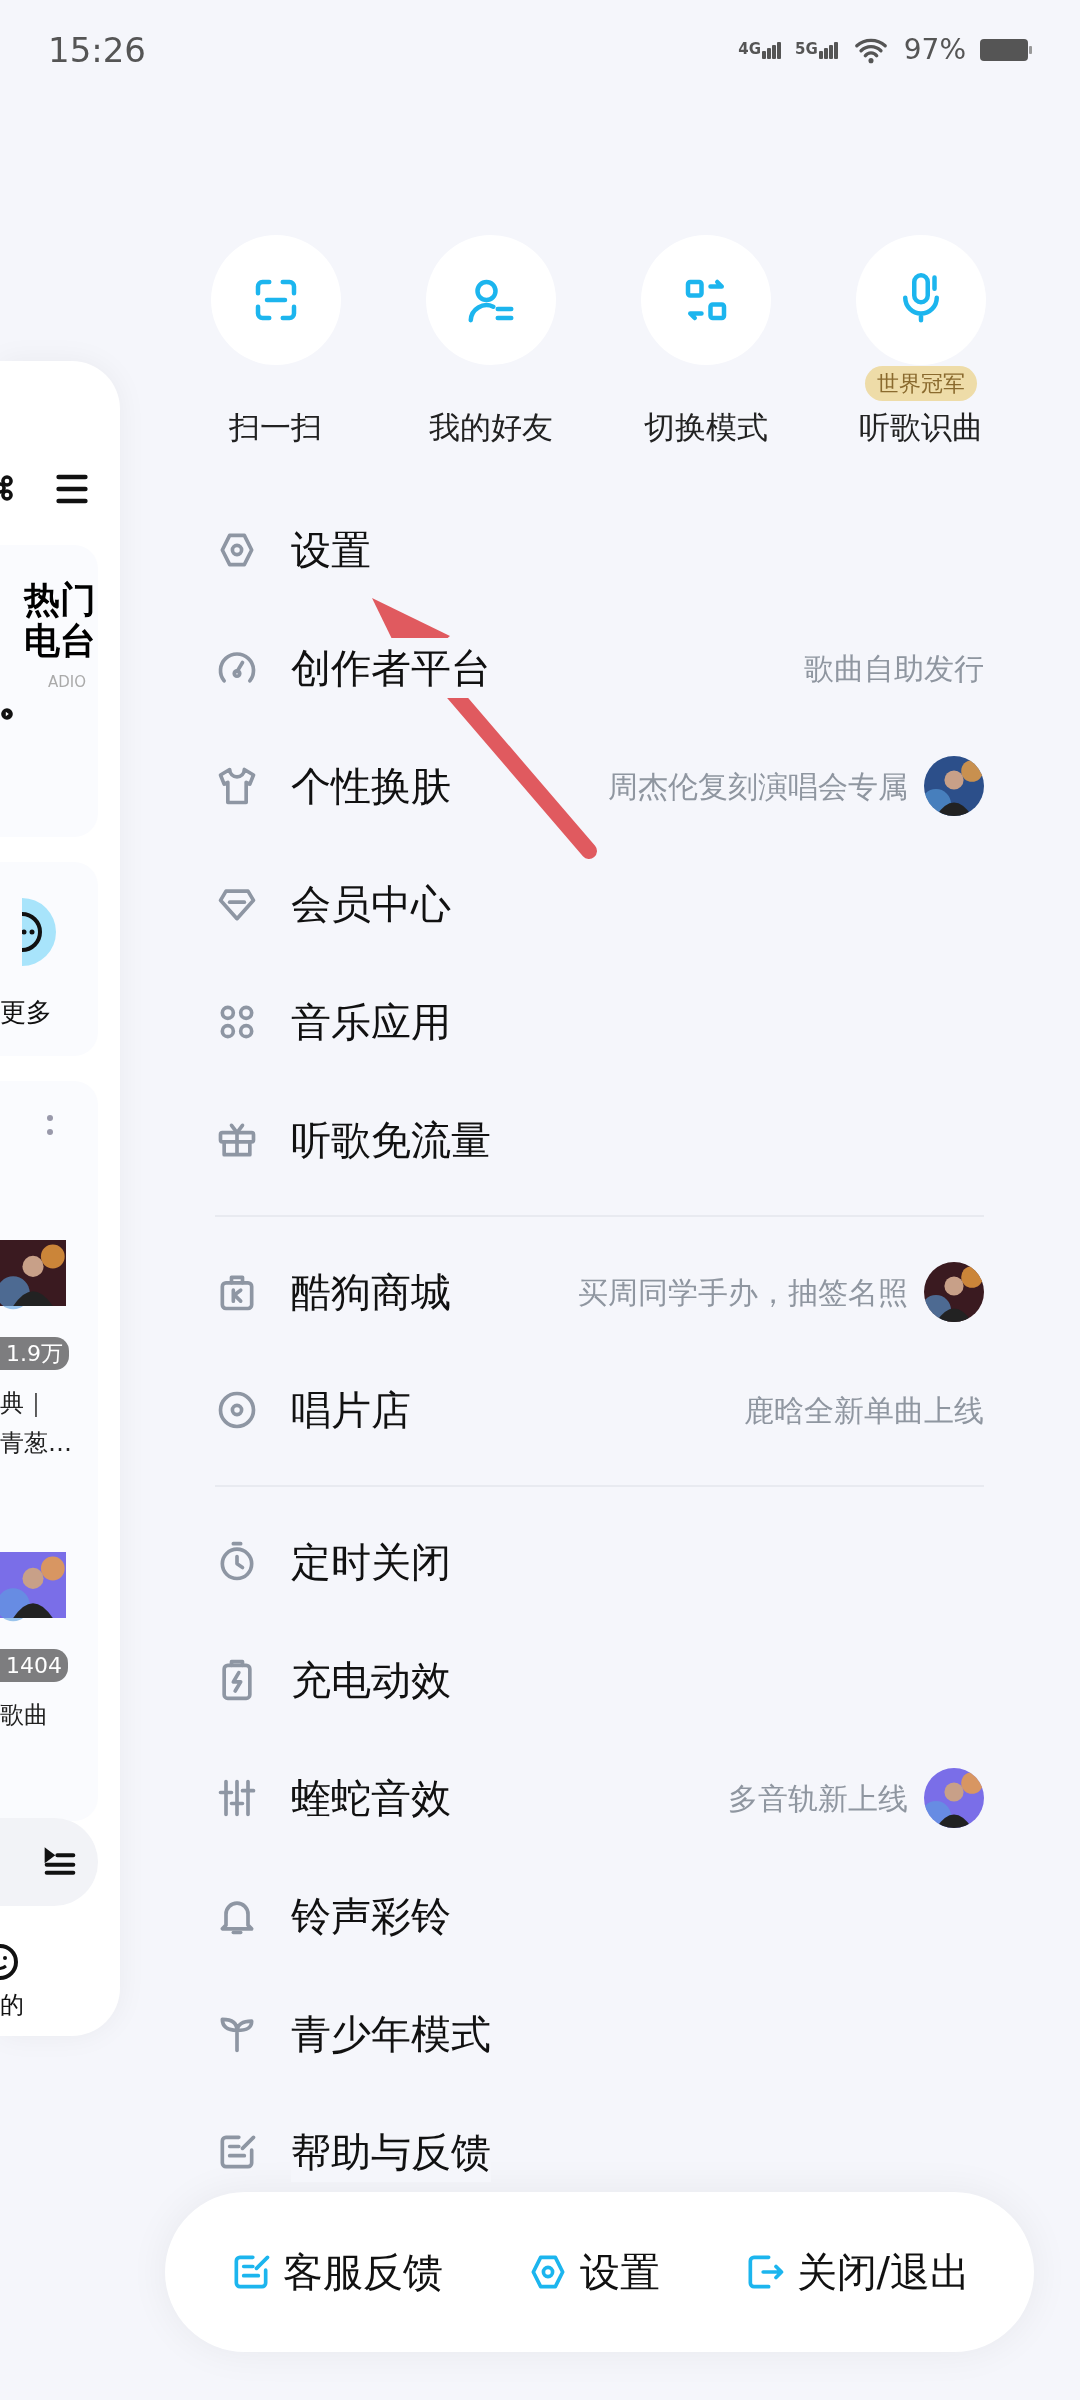 The image size is (1080, 2400). I want to click on quick-action-label: 切换模式, so click(705, 427).